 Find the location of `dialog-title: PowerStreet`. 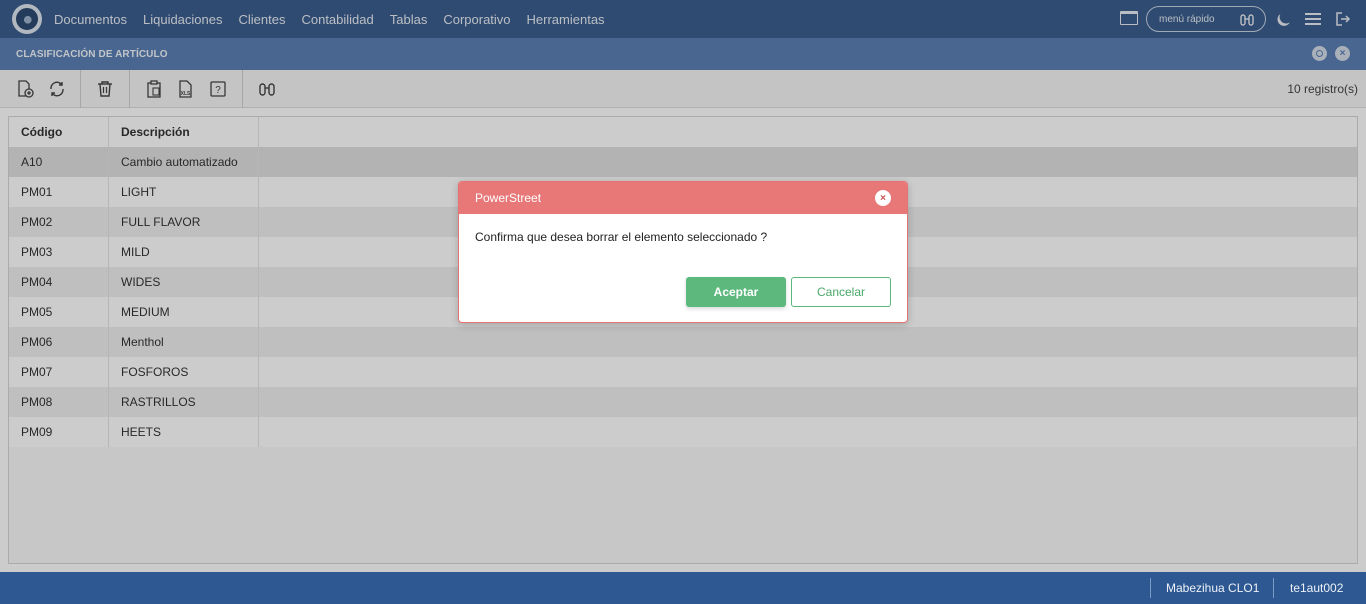

dialog-title: PowerStreet is located at coordinates (508, 198).